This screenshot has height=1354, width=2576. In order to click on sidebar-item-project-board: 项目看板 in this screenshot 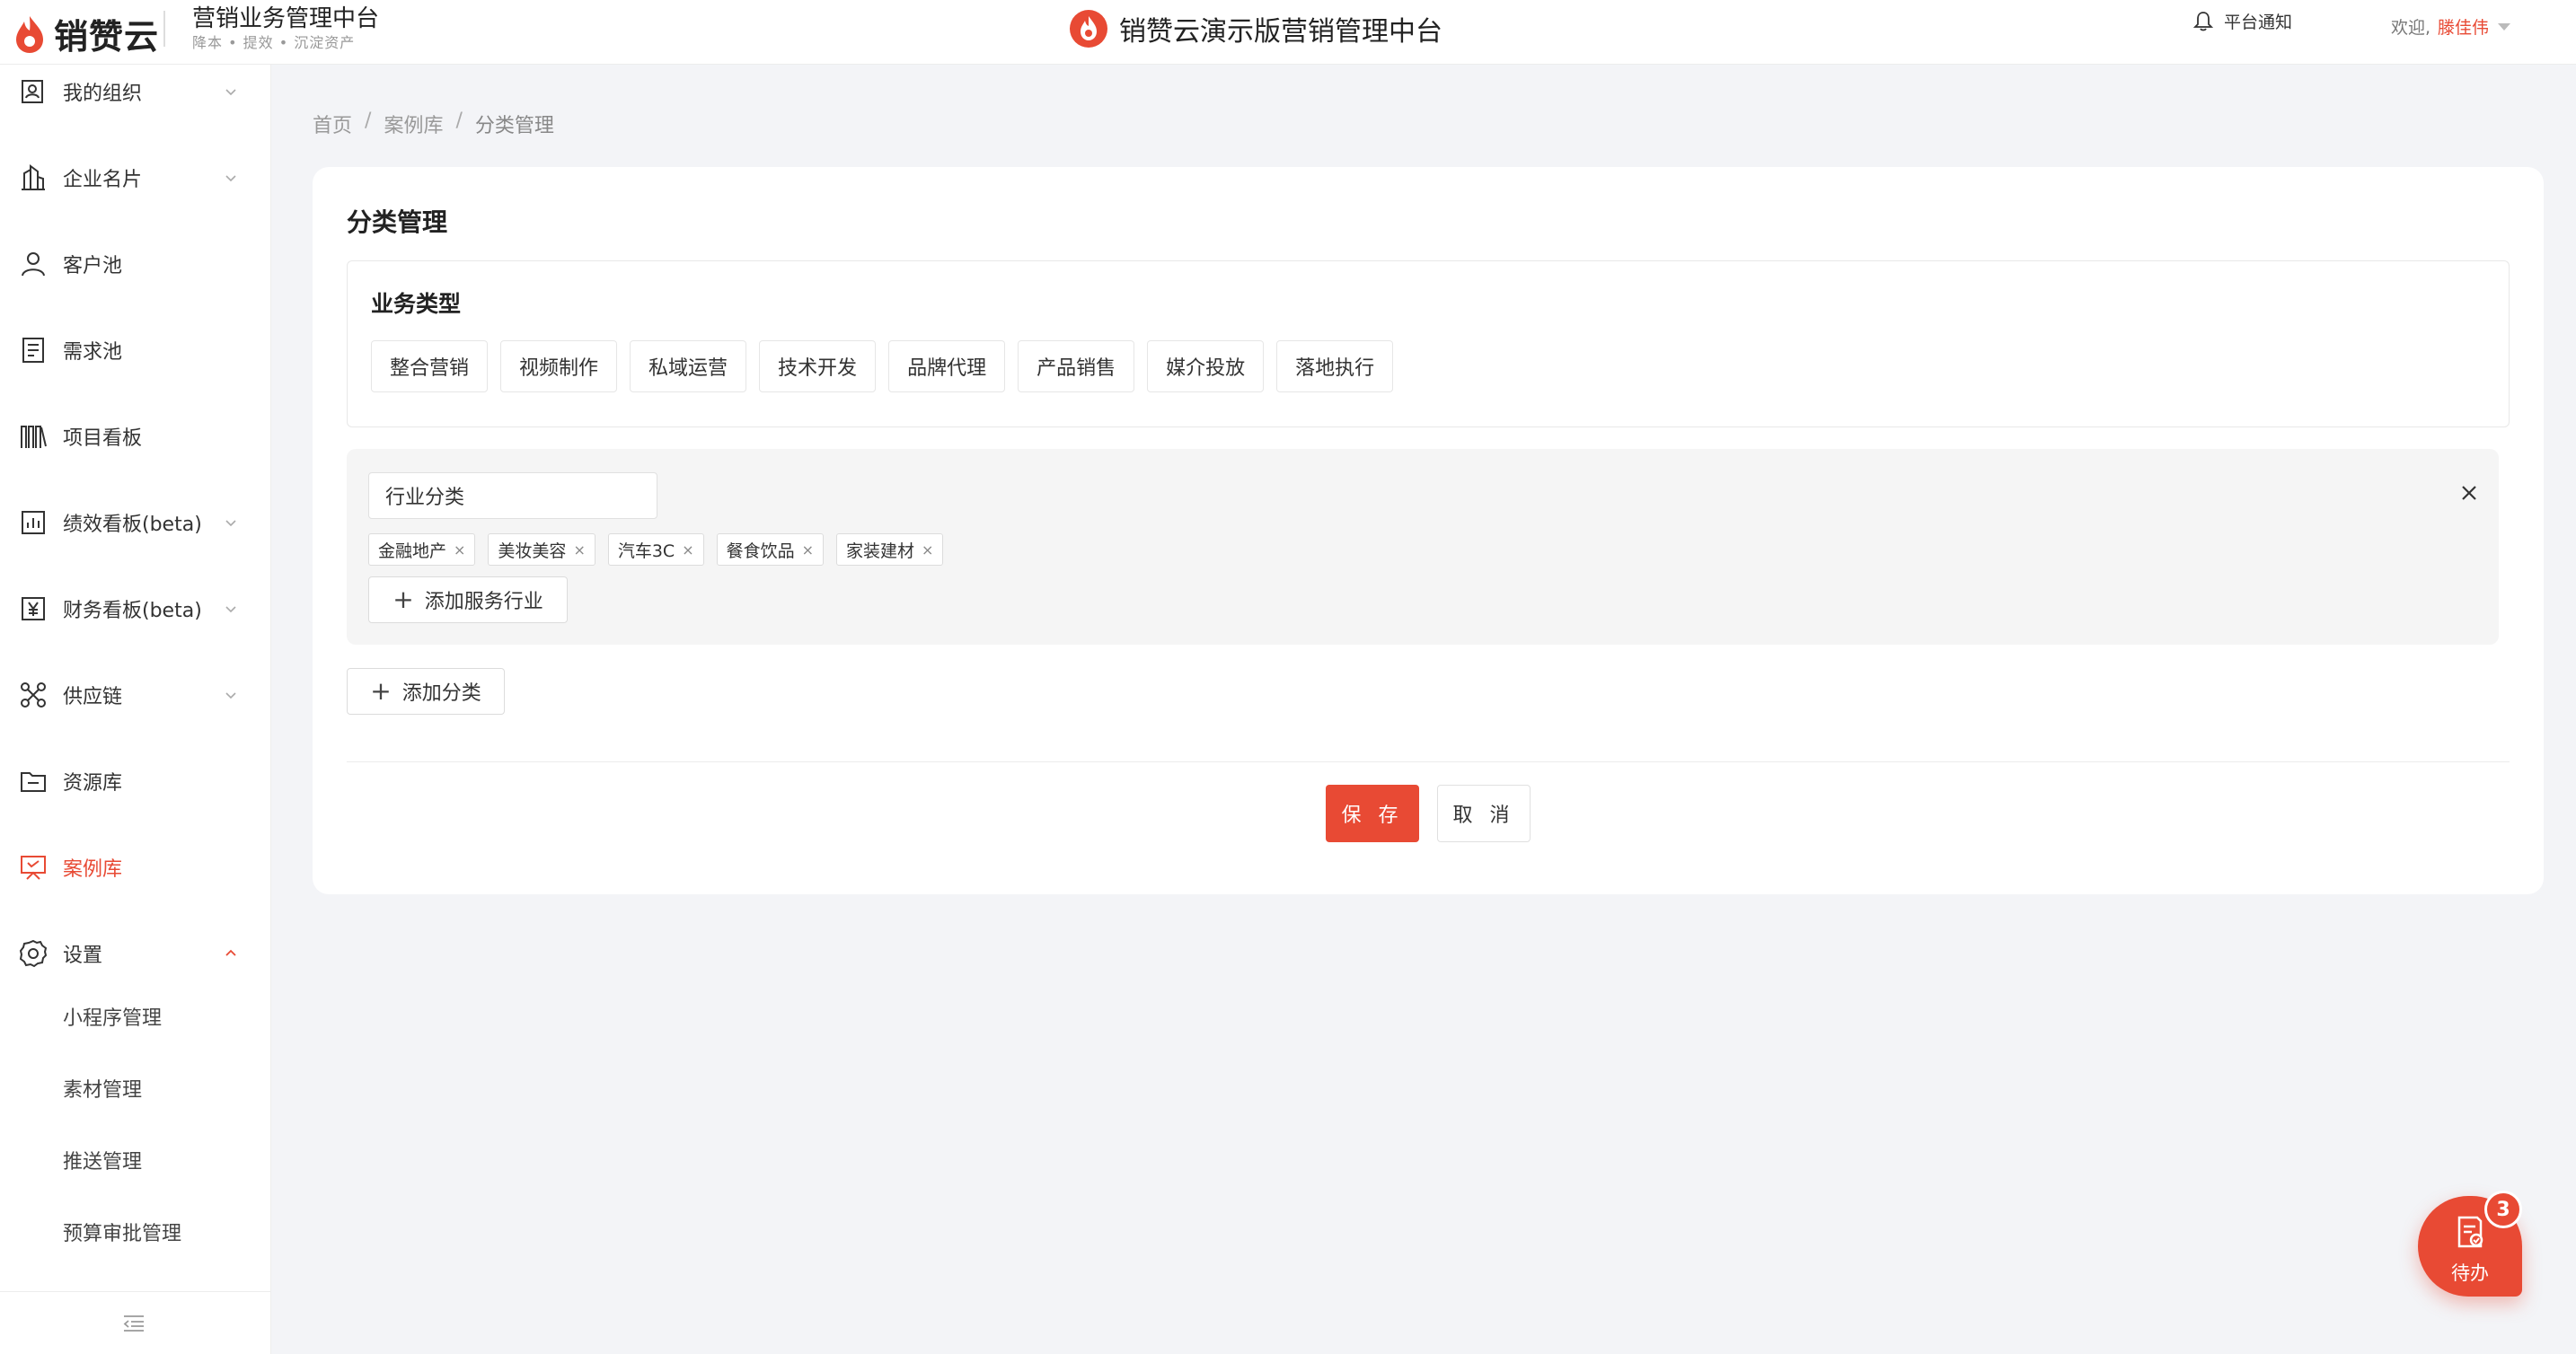, I will do `click(135, 436)`.